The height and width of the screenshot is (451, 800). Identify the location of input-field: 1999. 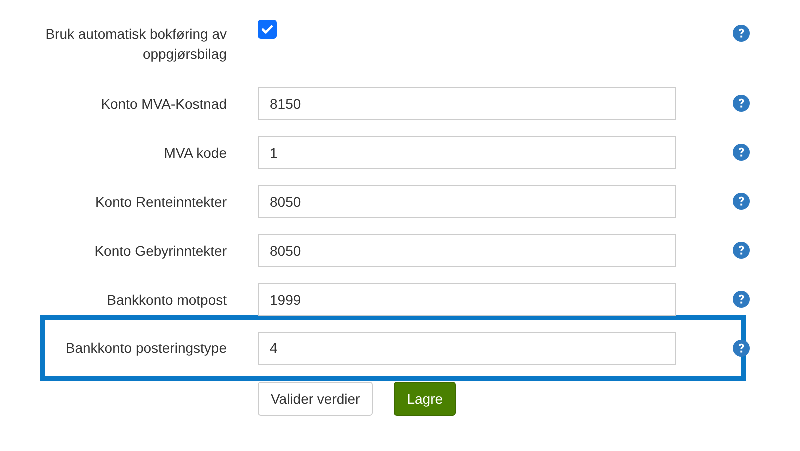
(467, 299).